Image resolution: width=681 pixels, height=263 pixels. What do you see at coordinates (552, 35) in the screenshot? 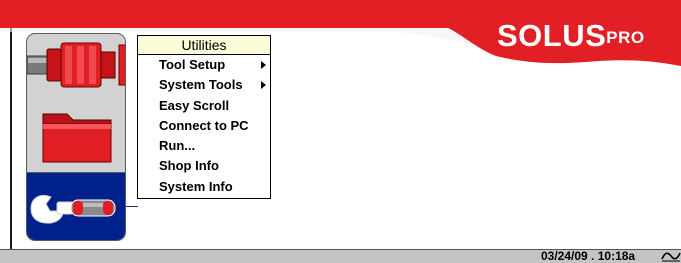
I see `brand-name: SOLUS` at bounding box center [552, 35].